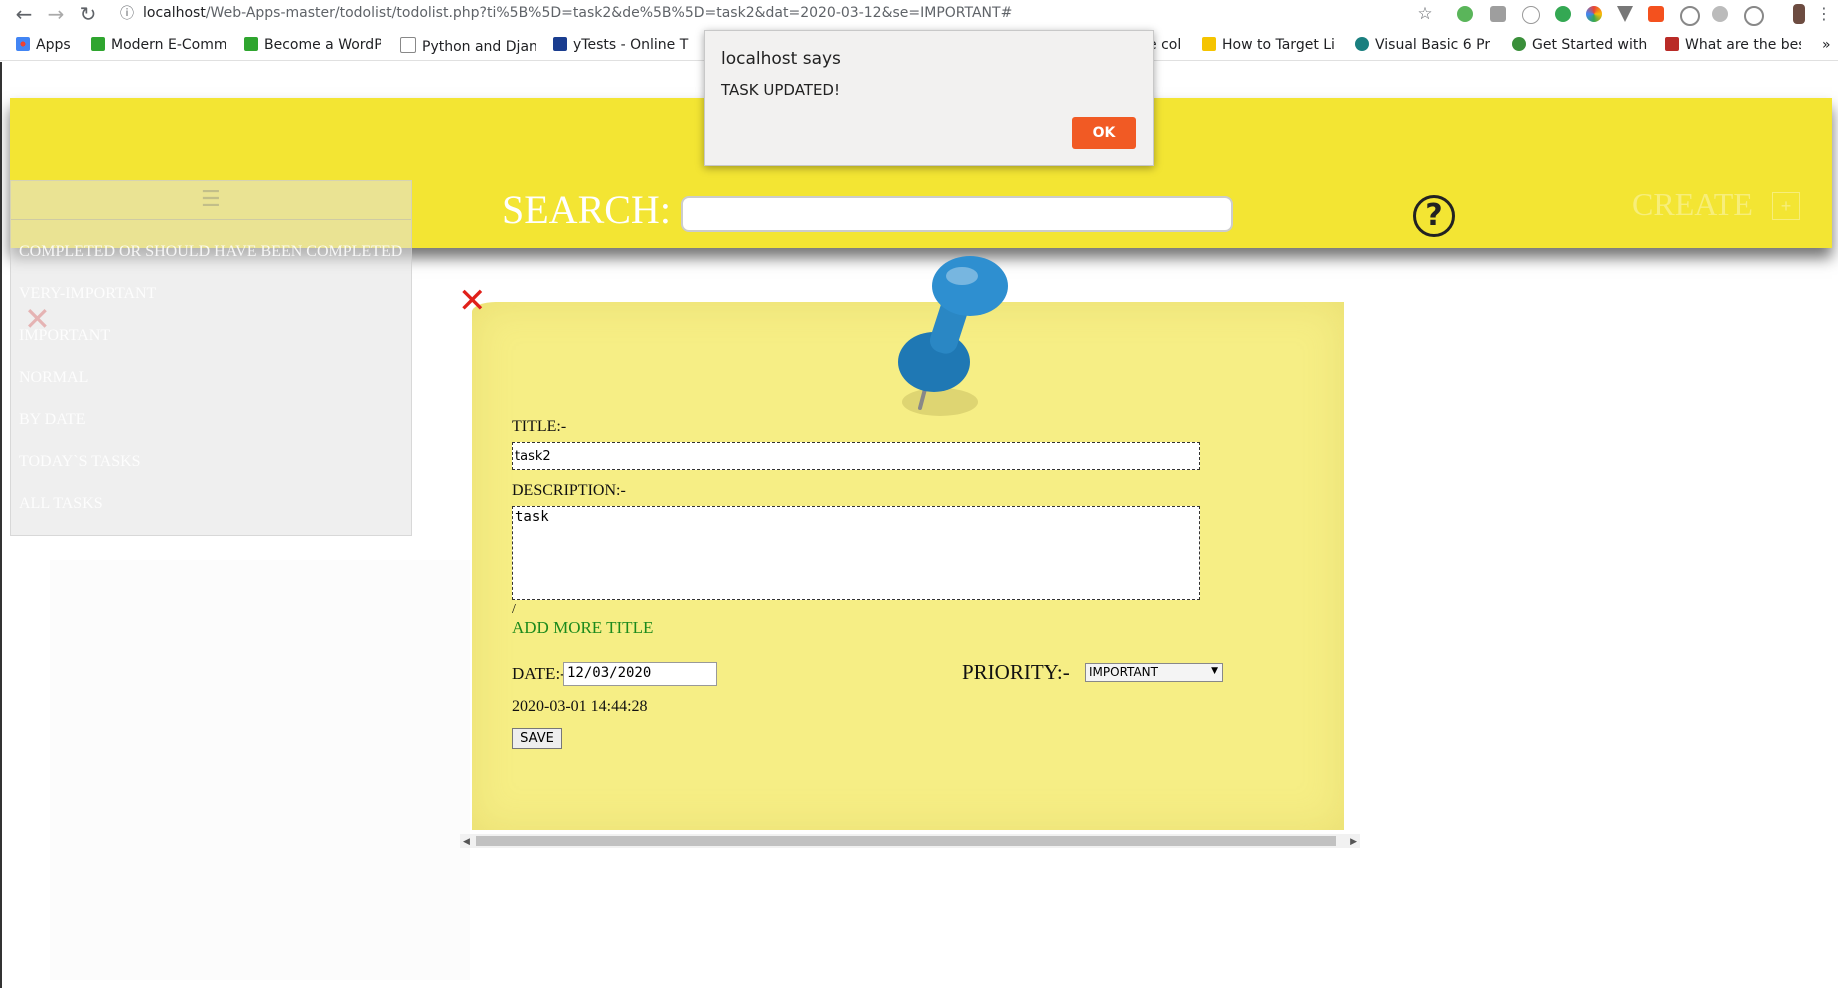 The height and width of the screenshot is (988, 1838). Describe the element at coordinates (580, 706) in the screenshot. I see `created-timestamp: 2020-03-01 14:44:28` at that location.